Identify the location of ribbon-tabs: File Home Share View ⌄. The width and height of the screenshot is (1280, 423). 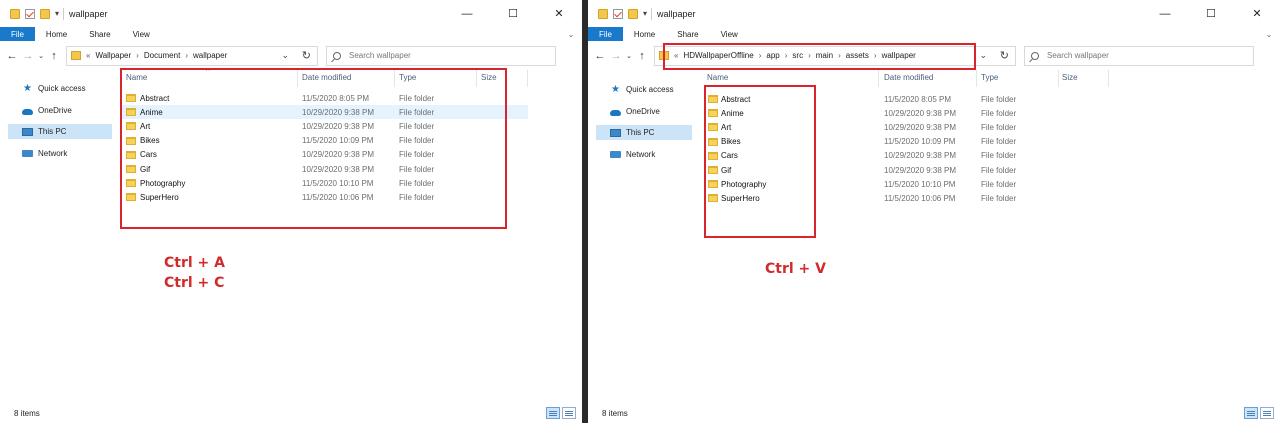
(934, 34).